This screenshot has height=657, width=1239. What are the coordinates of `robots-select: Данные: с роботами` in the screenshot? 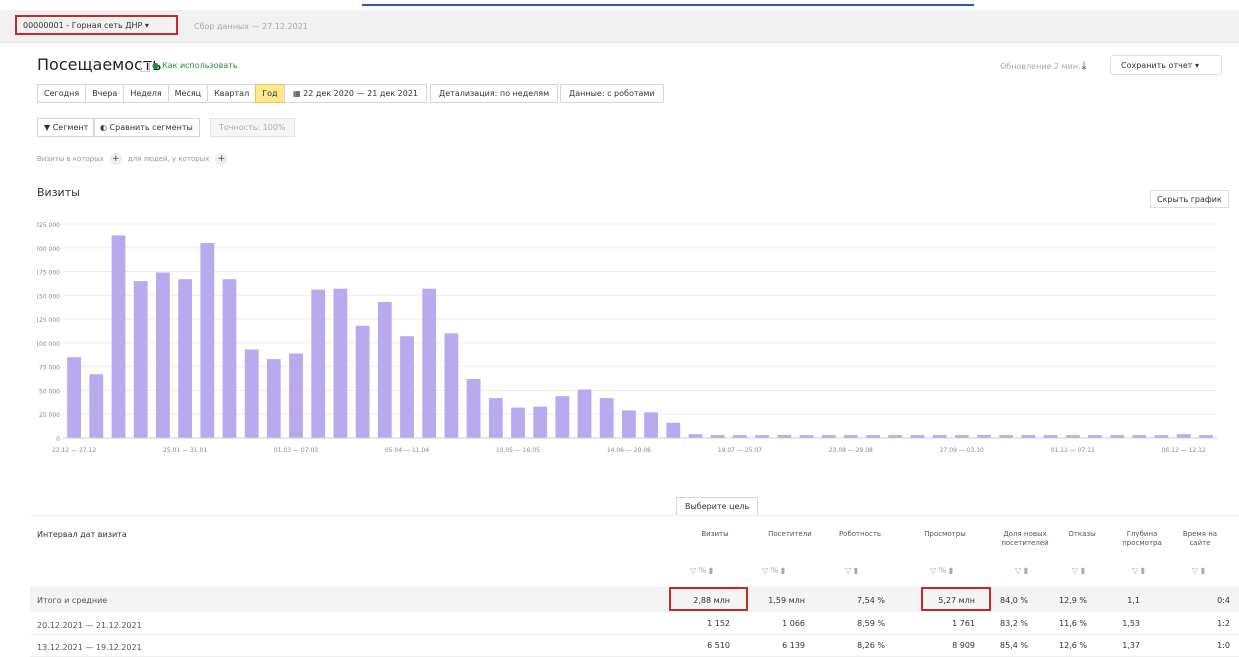 It's located at (612, 93).